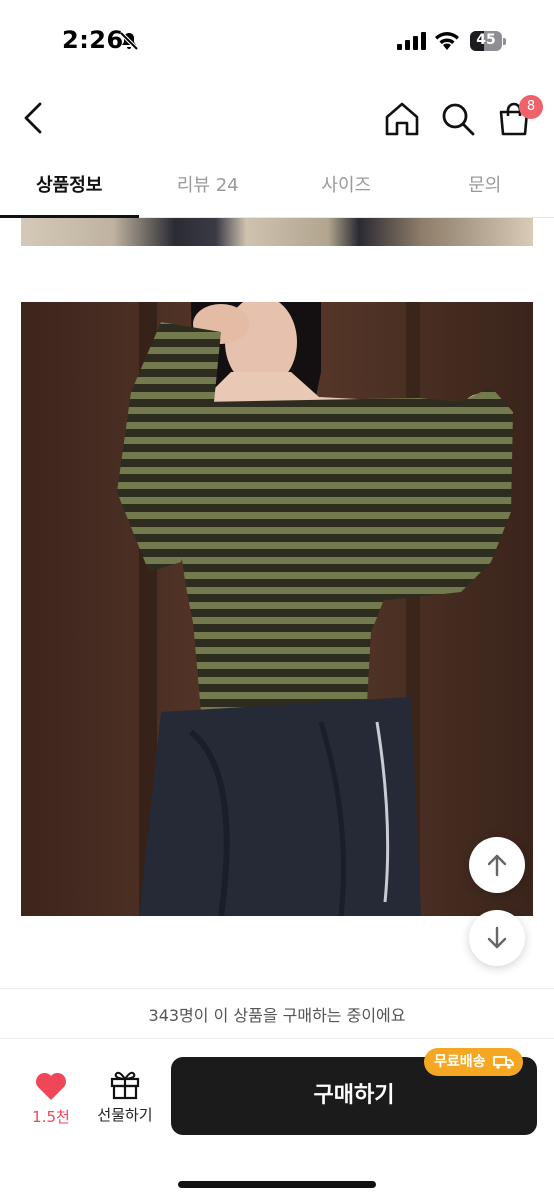  Describe the element at coordinates (125, 1115) in the screenshot. I see `gift-label: 선물하기` at that location.